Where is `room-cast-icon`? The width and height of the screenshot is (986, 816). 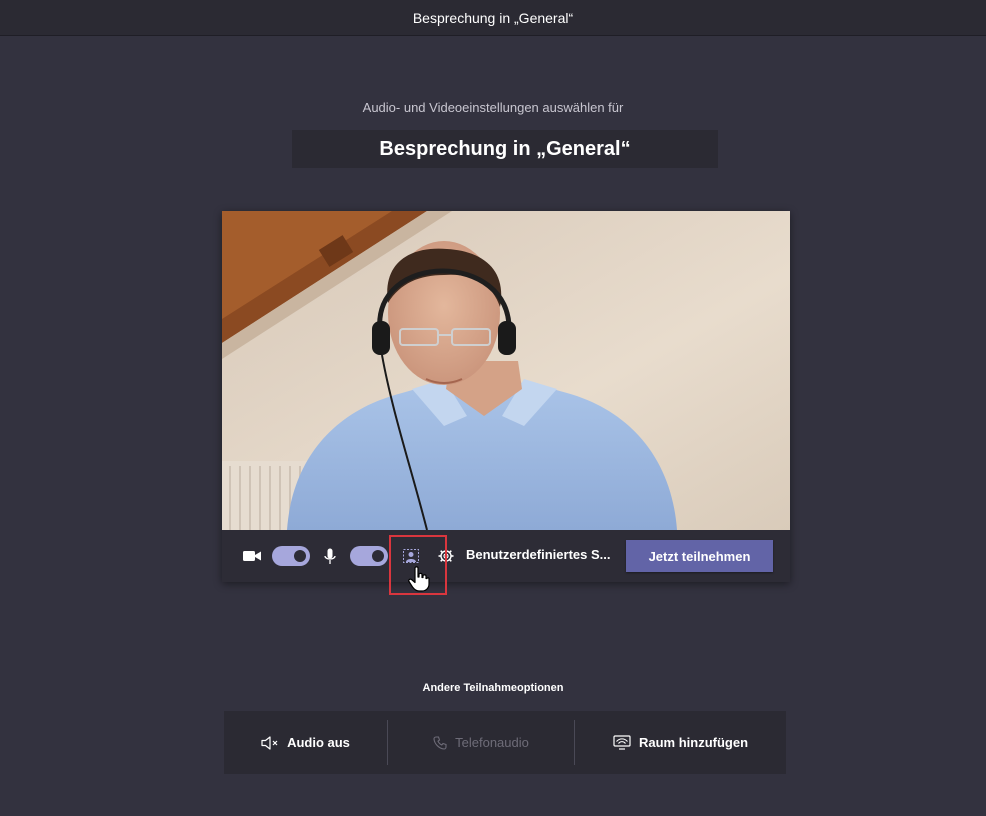 room-cast-icon is located at coordinates (622, 742).